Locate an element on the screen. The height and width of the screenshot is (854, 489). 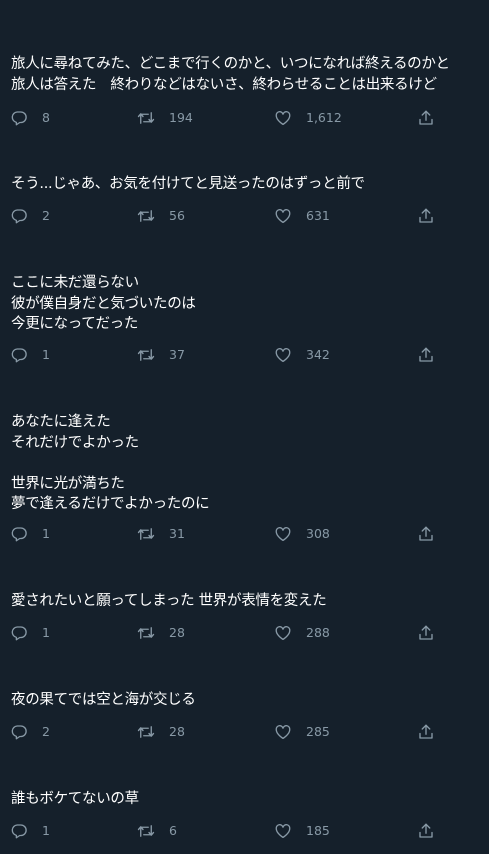
tweet: 愛されたいと願ってしまった 世界が表情を変えた 1 28 288 is located at coordinates (244, 621).